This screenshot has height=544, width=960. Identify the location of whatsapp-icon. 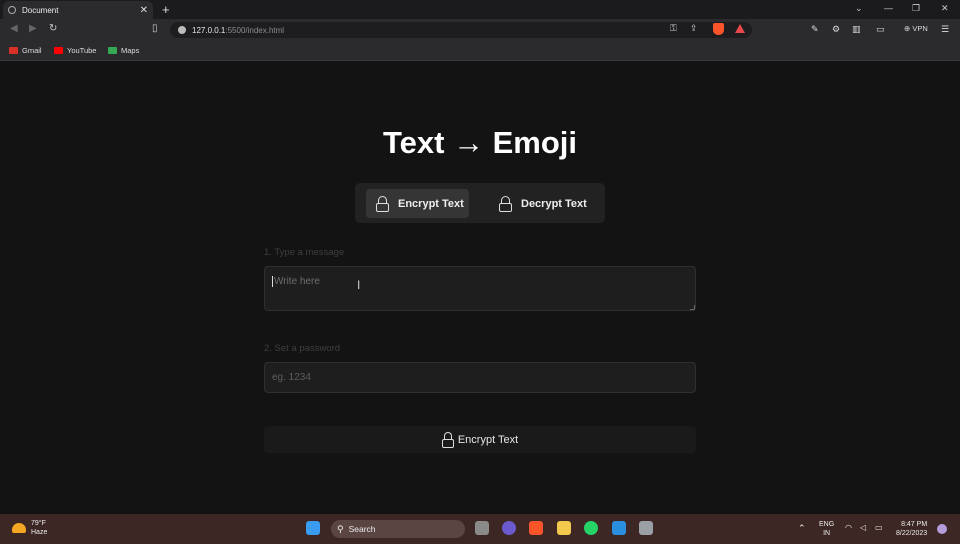
(591, 528).